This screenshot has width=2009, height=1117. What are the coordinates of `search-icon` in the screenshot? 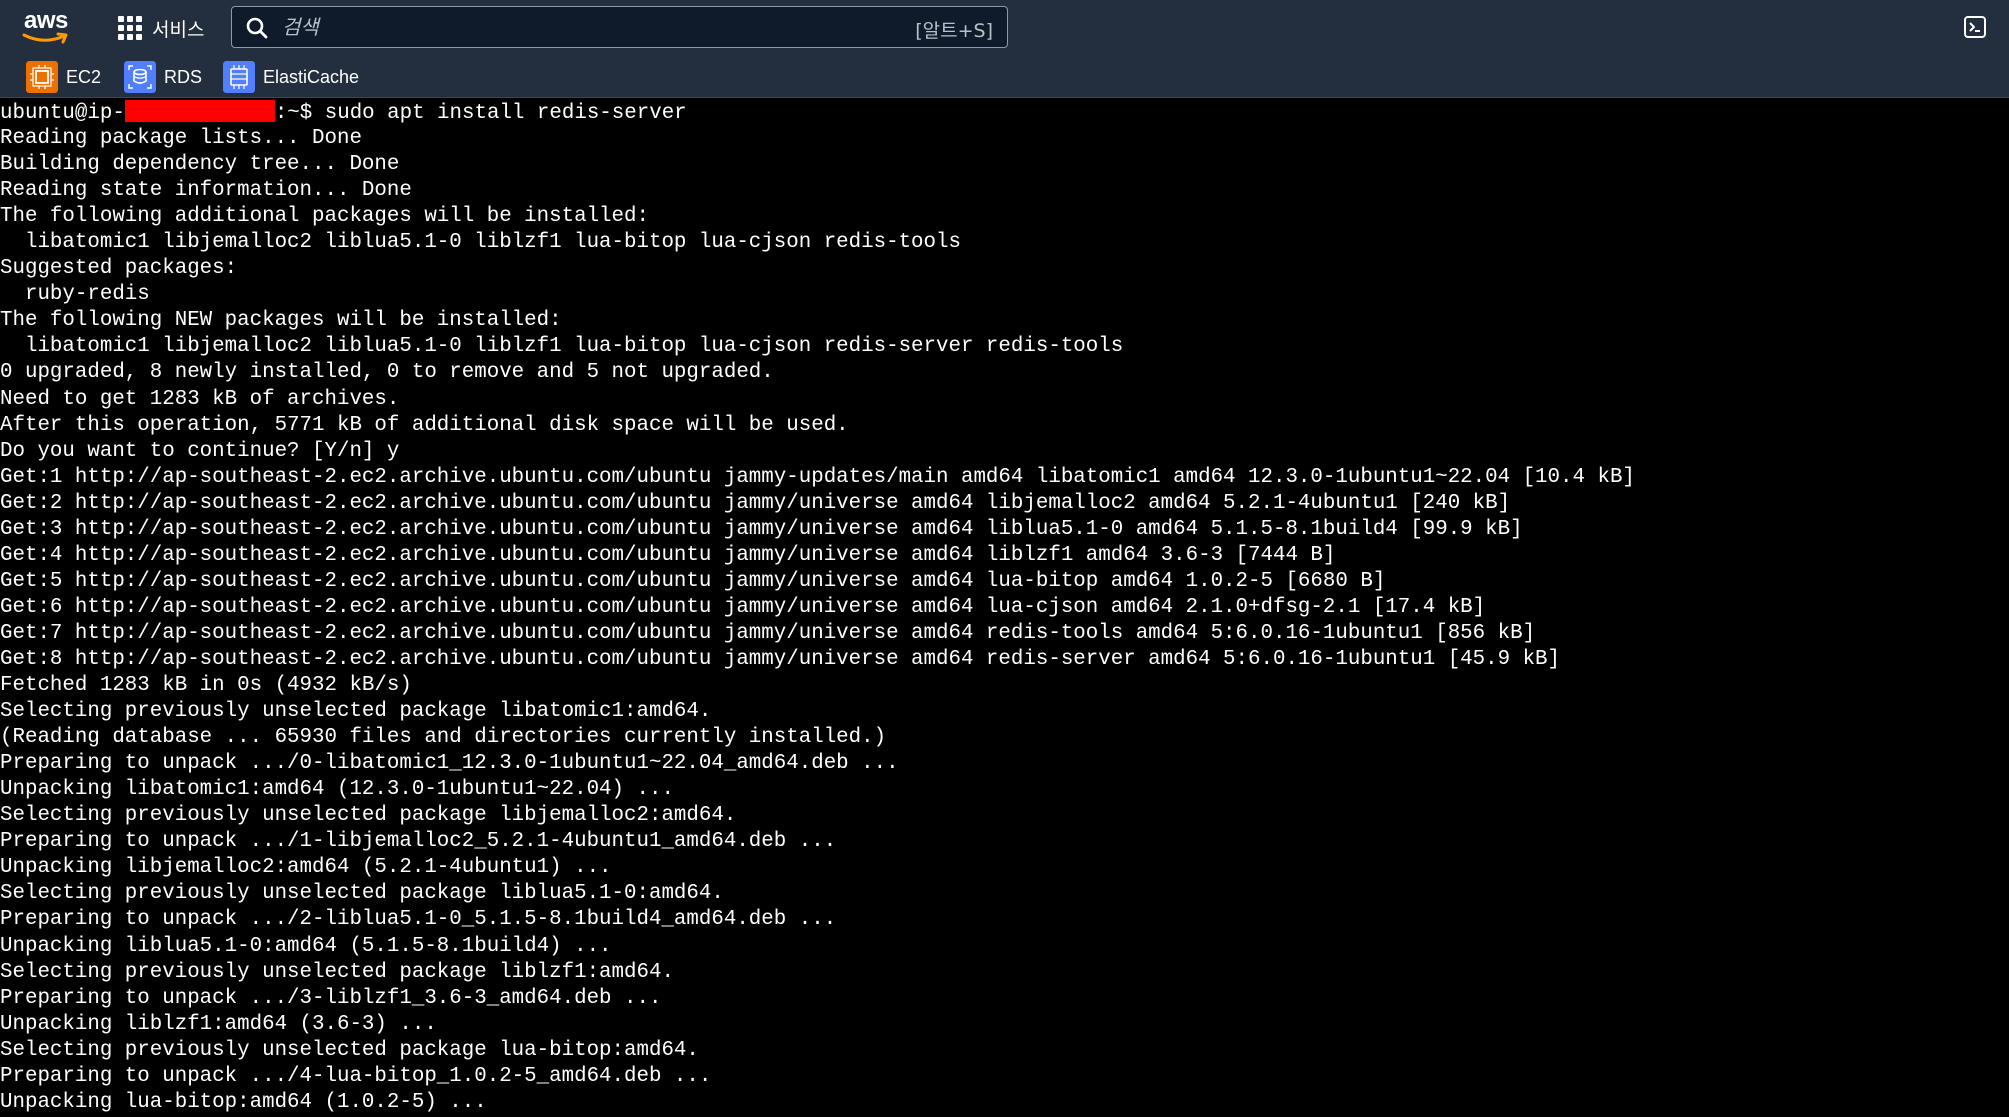 It's located at (257, 28).